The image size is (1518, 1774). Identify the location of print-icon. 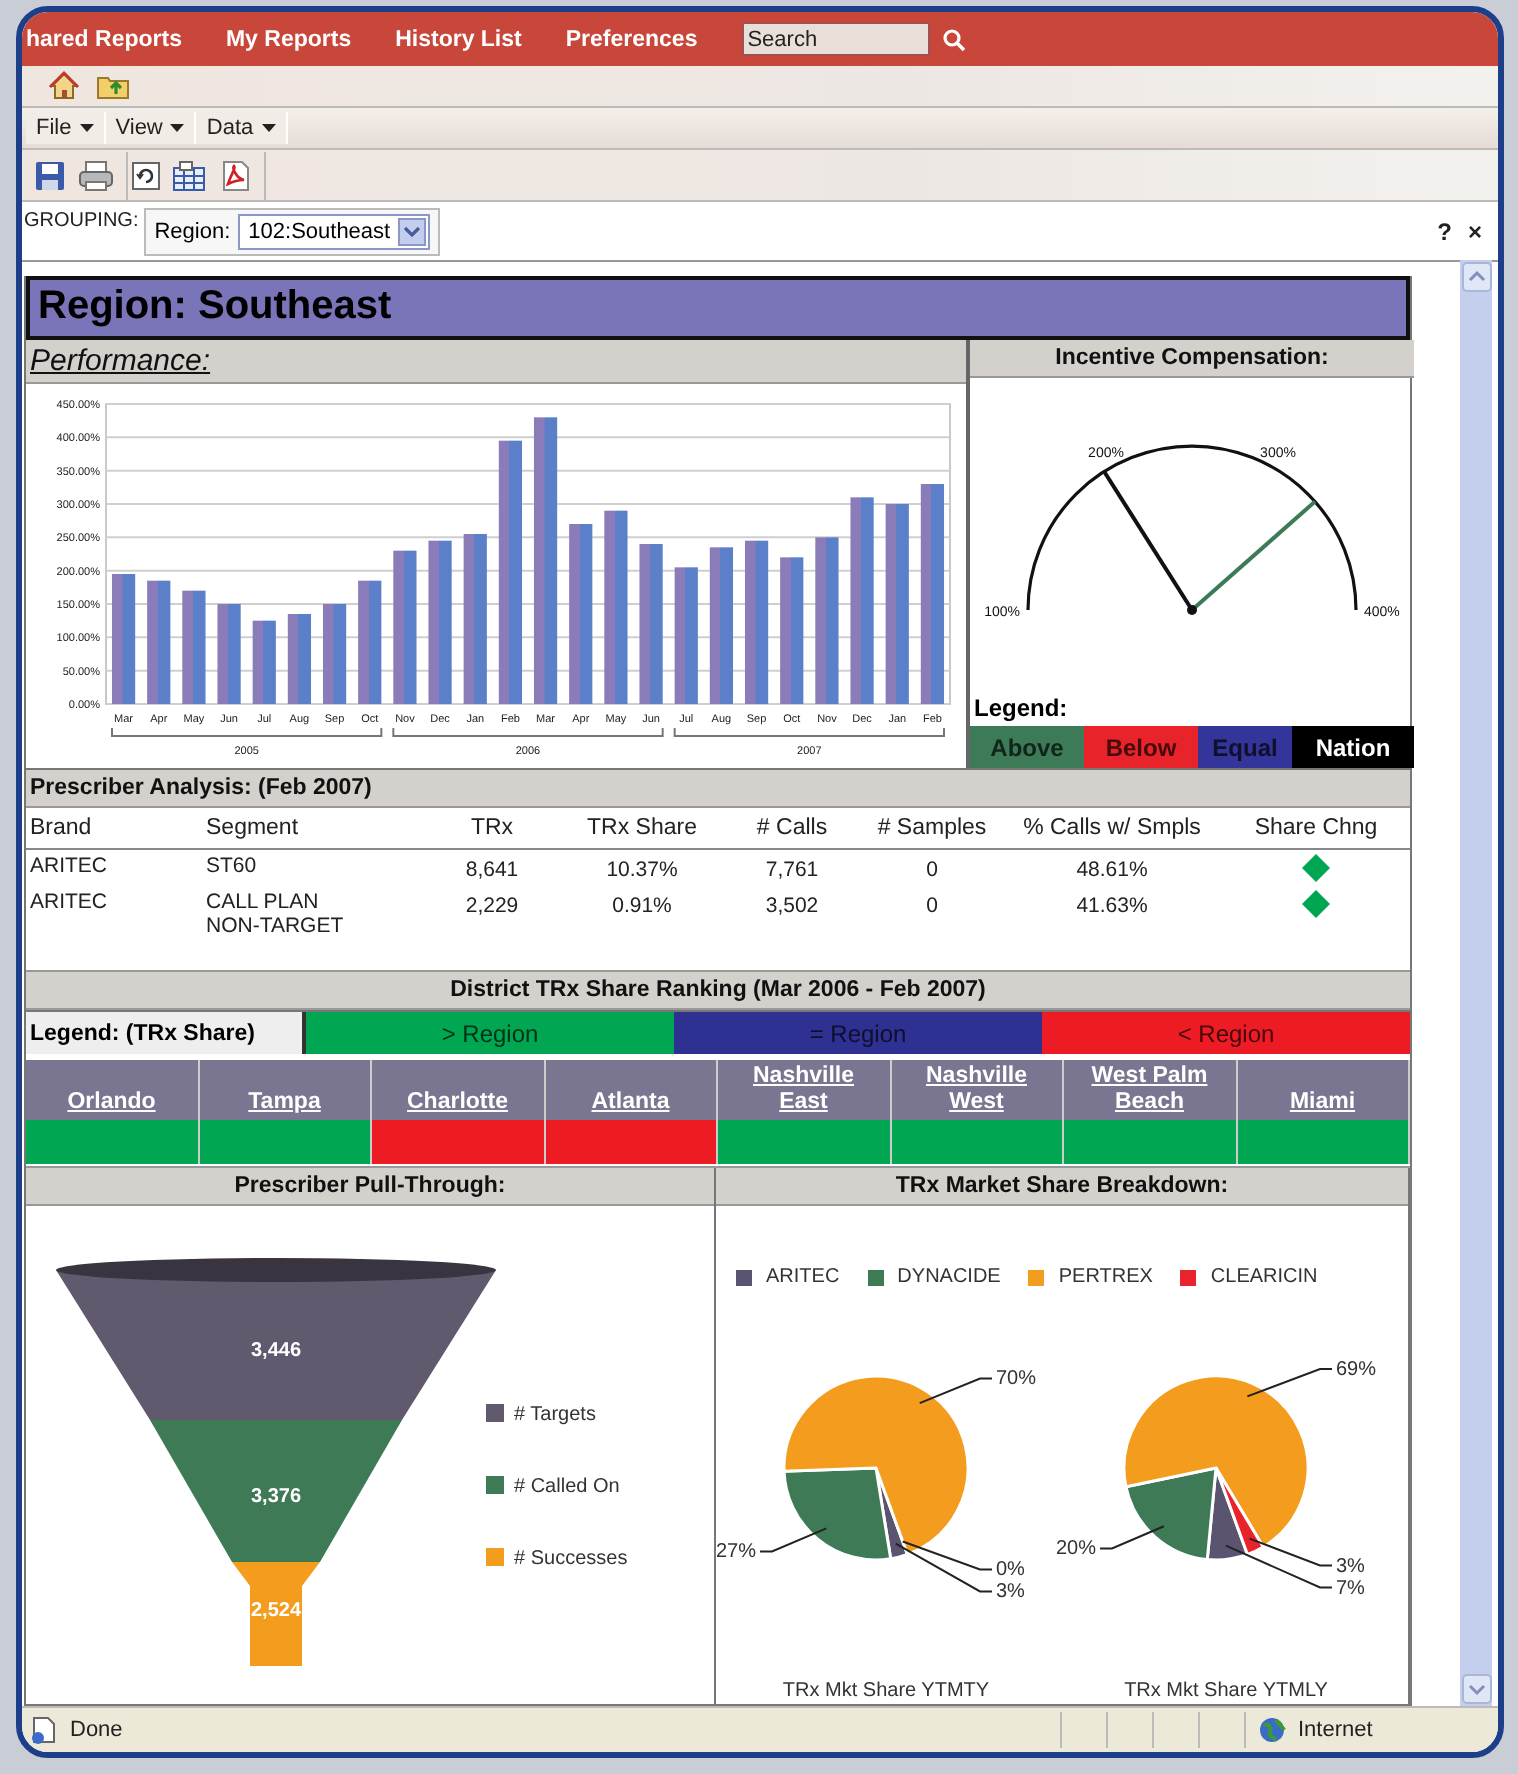
(96, 175).